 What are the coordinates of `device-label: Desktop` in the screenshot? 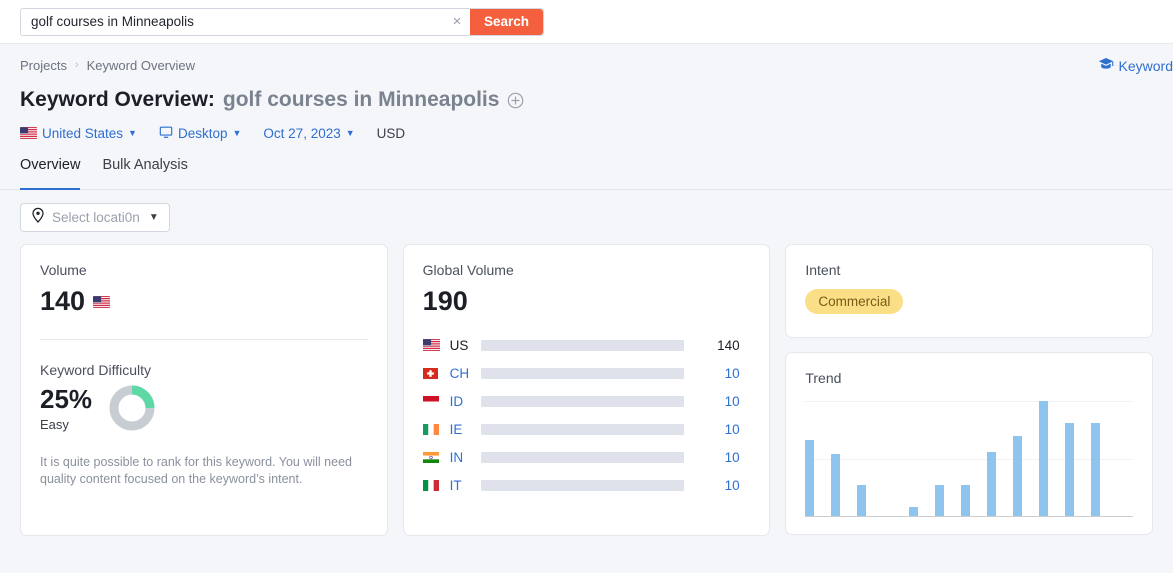 It's located at (202, 133).